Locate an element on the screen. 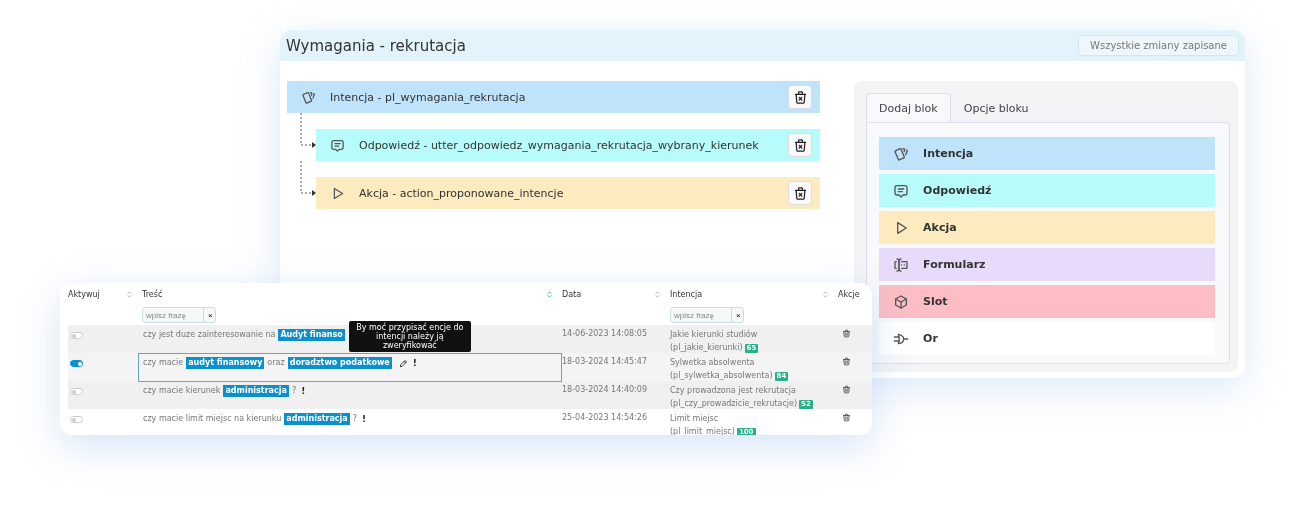  intent-id: (pl_czy_prowadzicie_rekrutacje) is located at coordinates (734, 404).